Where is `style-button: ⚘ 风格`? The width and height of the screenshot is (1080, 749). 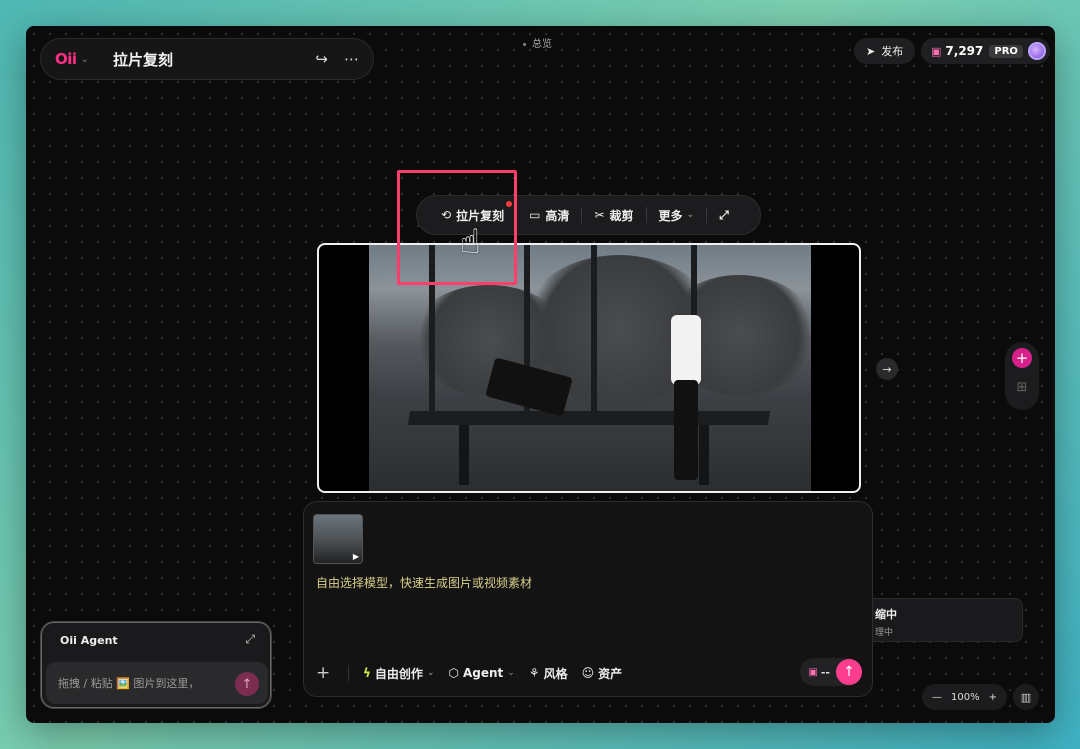
style-button: ⚘ 风格 is located at coordinates (548, 673).